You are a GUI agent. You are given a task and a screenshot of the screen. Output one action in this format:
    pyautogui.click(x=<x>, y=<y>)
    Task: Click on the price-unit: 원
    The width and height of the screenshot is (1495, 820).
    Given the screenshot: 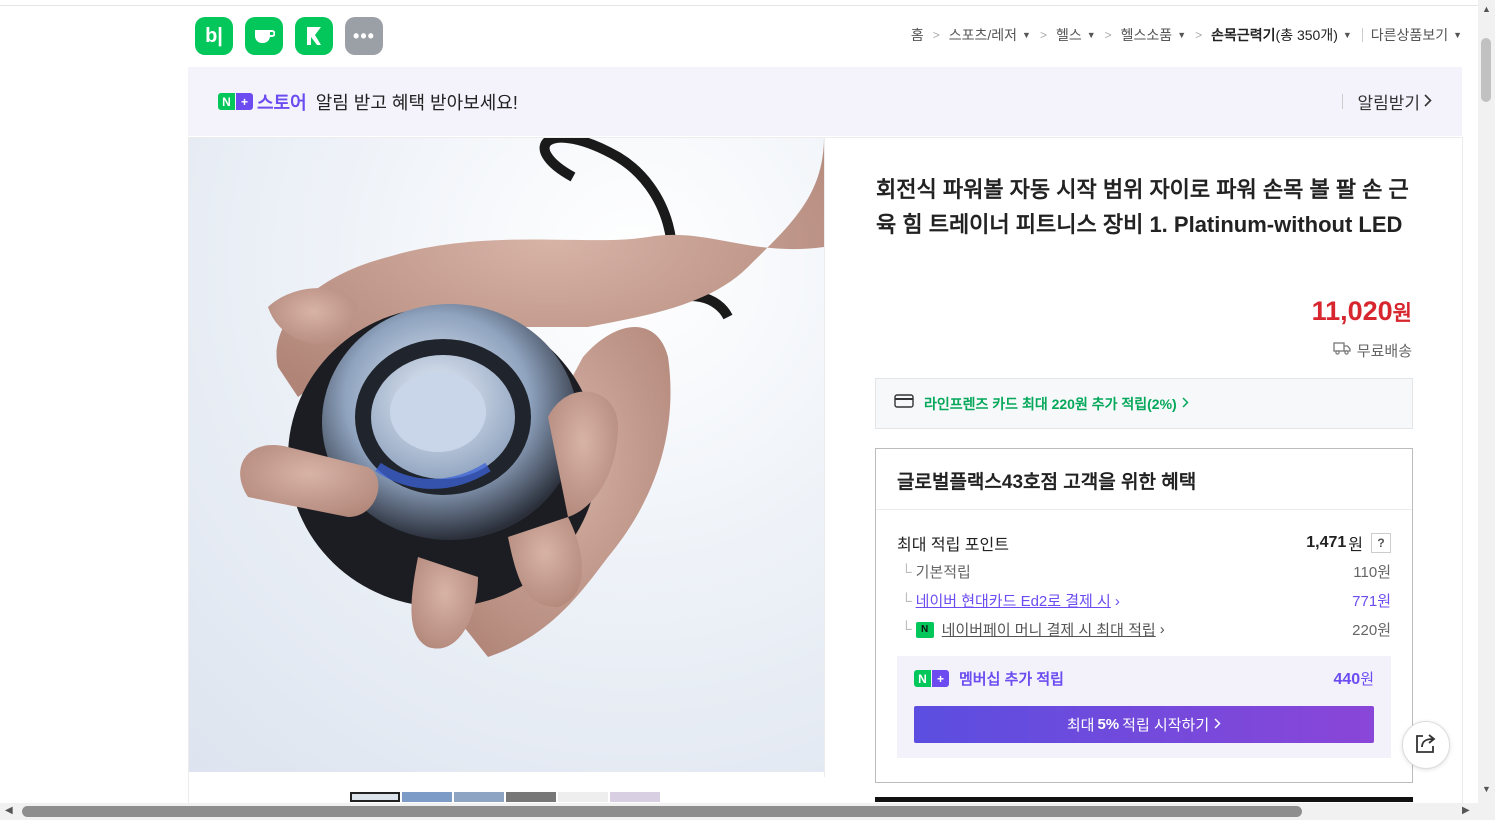 What is the action you would take?
    pyautogui.click(x=1402, y=313)
    